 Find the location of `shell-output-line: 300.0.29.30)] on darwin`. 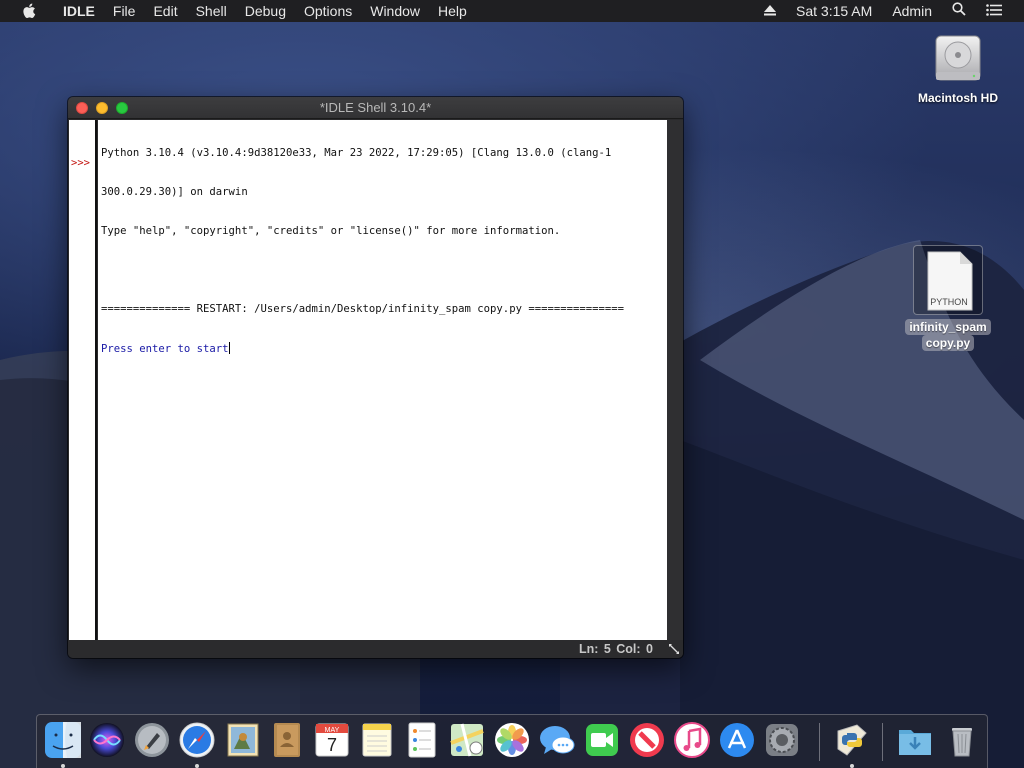

shell-output-line: 300.0.29.30)] on darwin is located at coordinates (174, 192).